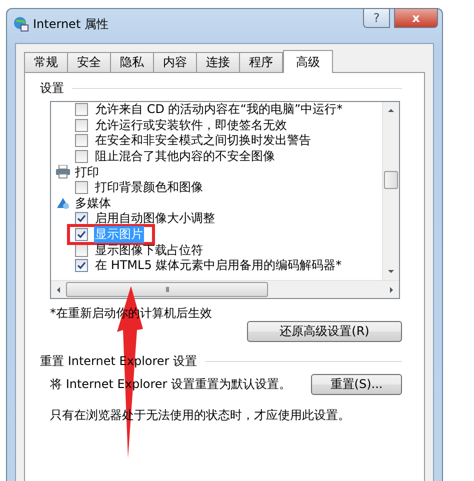 This screenshot has width=474, height=481. I want to click on vertical-scrollbar, so click(390, 191).